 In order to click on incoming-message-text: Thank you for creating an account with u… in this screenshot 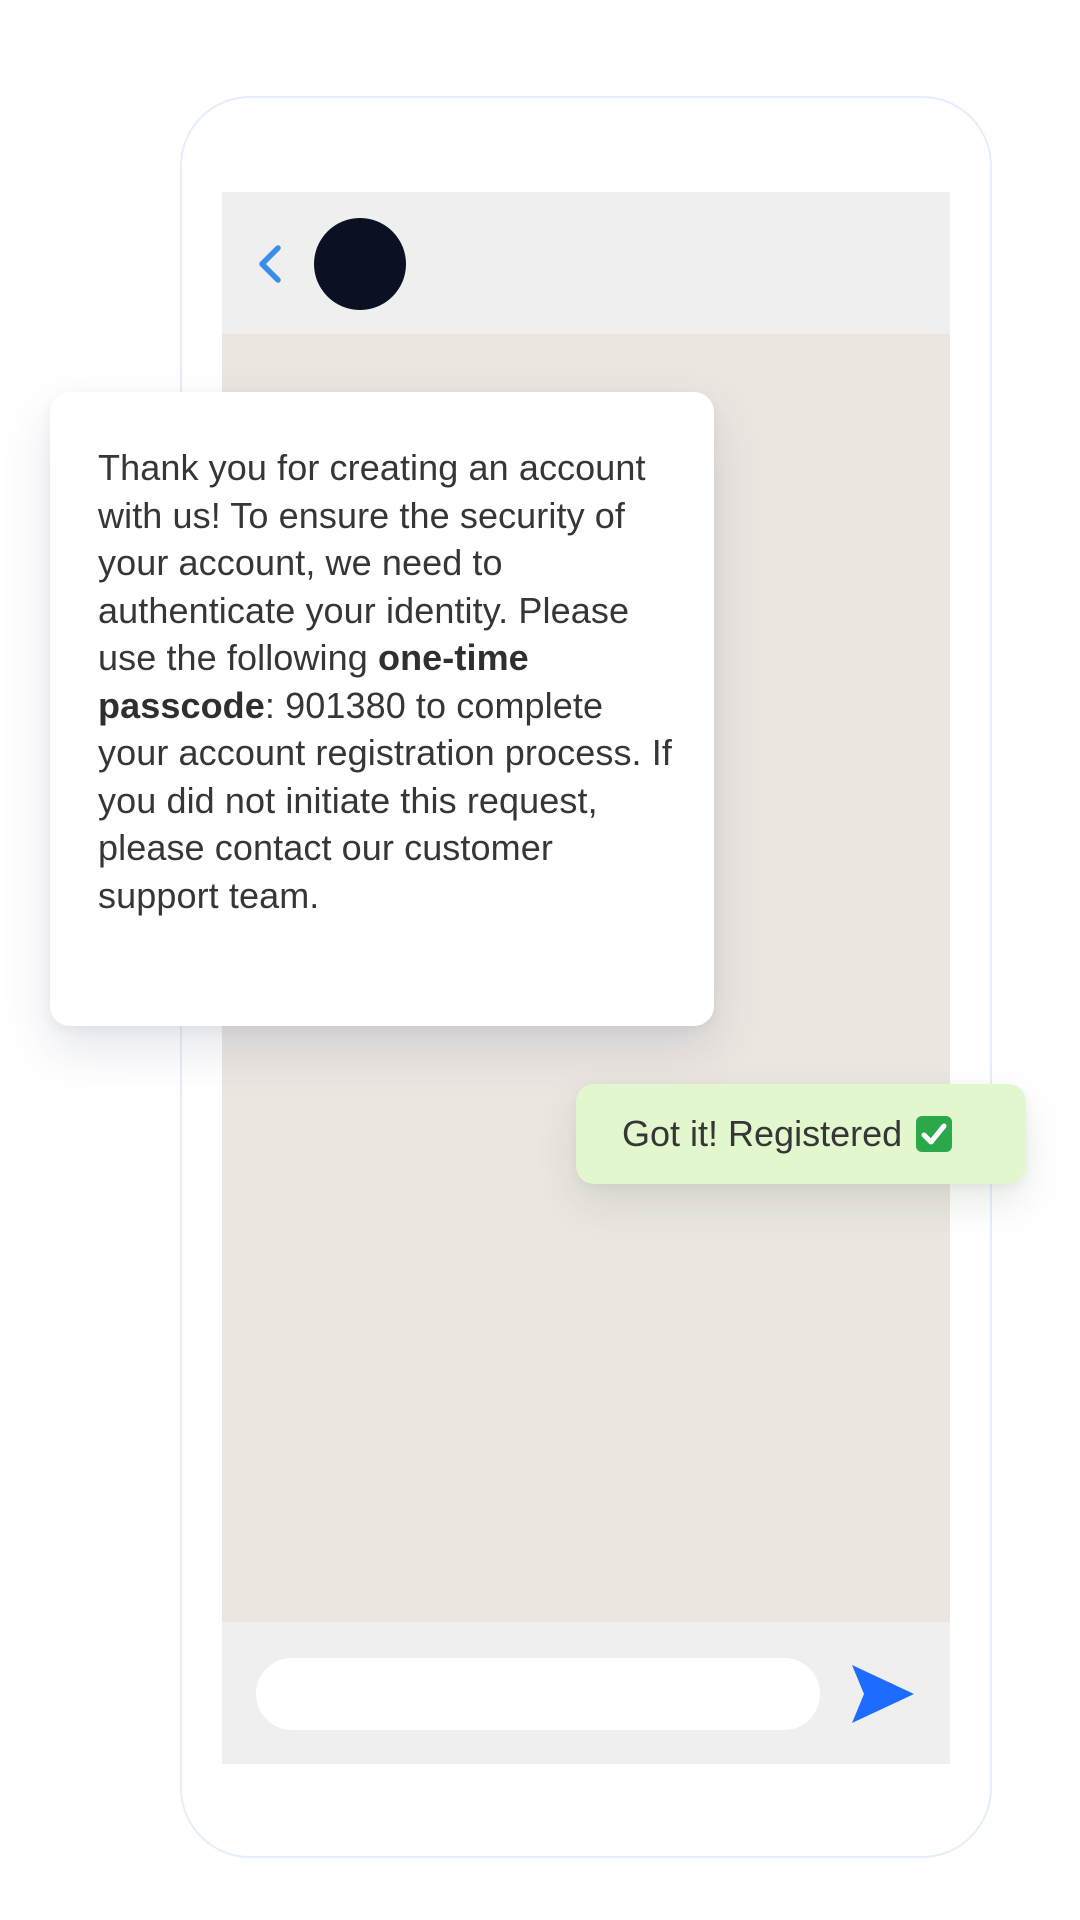, I will do `click(386, 681)`.